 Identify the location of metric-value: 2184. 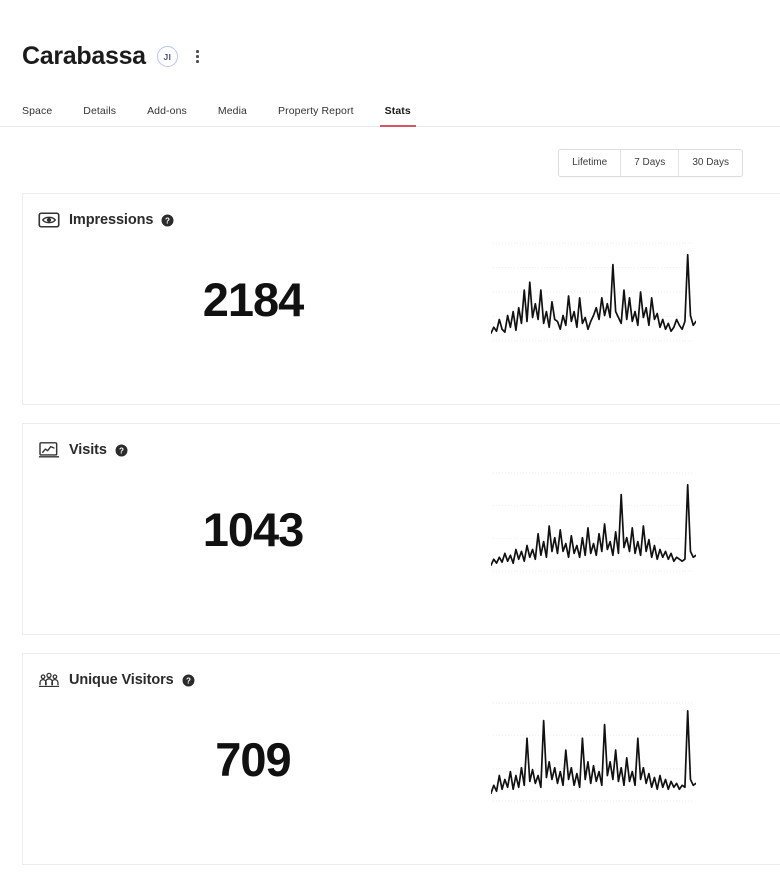
(253, 299).